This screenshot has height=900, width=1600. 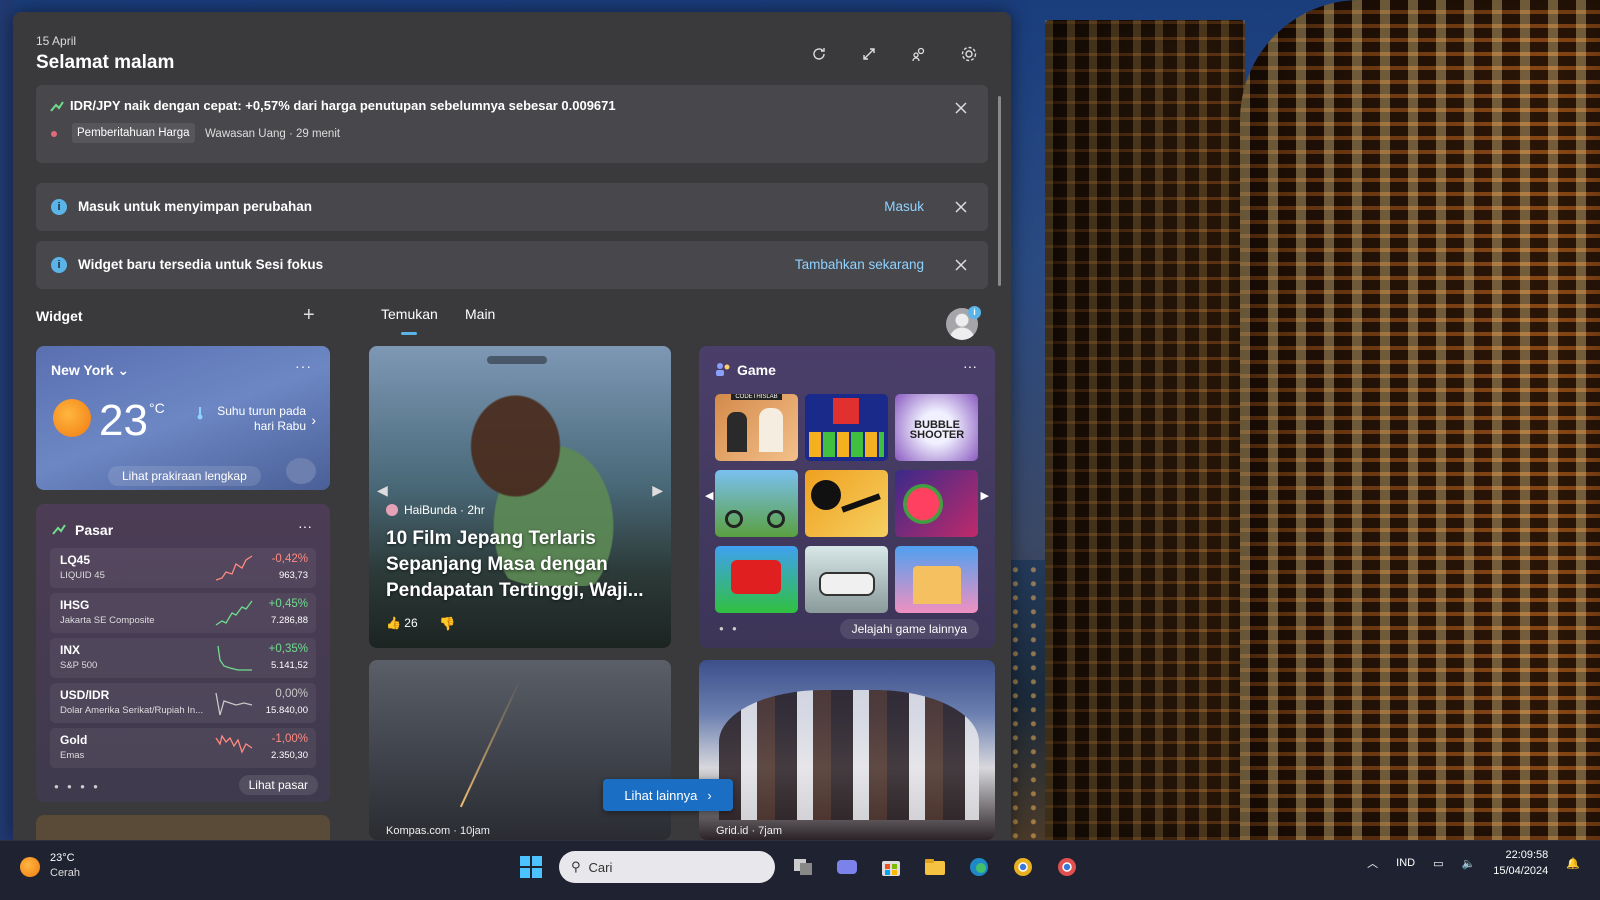 What do you see at coordinates (133, 133) in the screenshot?
I see `alert-tag: Pemberitahuan Harga` at bounding box center [133, 133].